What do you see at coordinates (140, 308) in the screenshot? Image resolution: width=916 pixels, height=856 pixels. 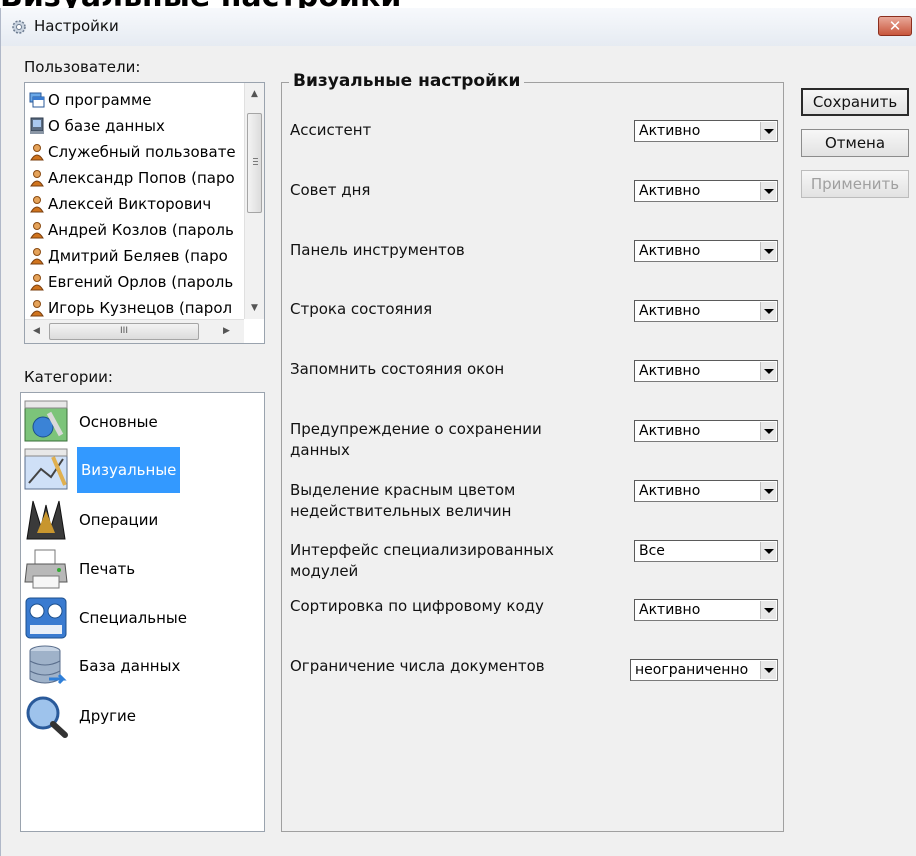 I see `list-item-label: Игорь Кузнецов (парол` at bounding box center [140, 308].